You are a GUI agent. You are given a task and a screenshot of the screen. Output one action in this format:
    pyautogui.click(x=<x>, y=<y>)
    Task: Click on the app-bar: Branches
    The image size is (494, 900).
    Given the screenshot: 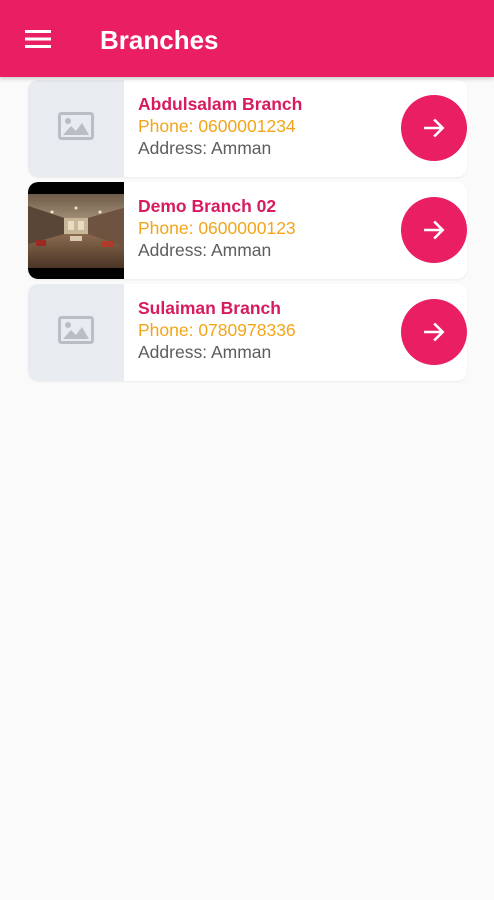 What is the action you would take?
    pyautogui.click(x=247, y=38)
    